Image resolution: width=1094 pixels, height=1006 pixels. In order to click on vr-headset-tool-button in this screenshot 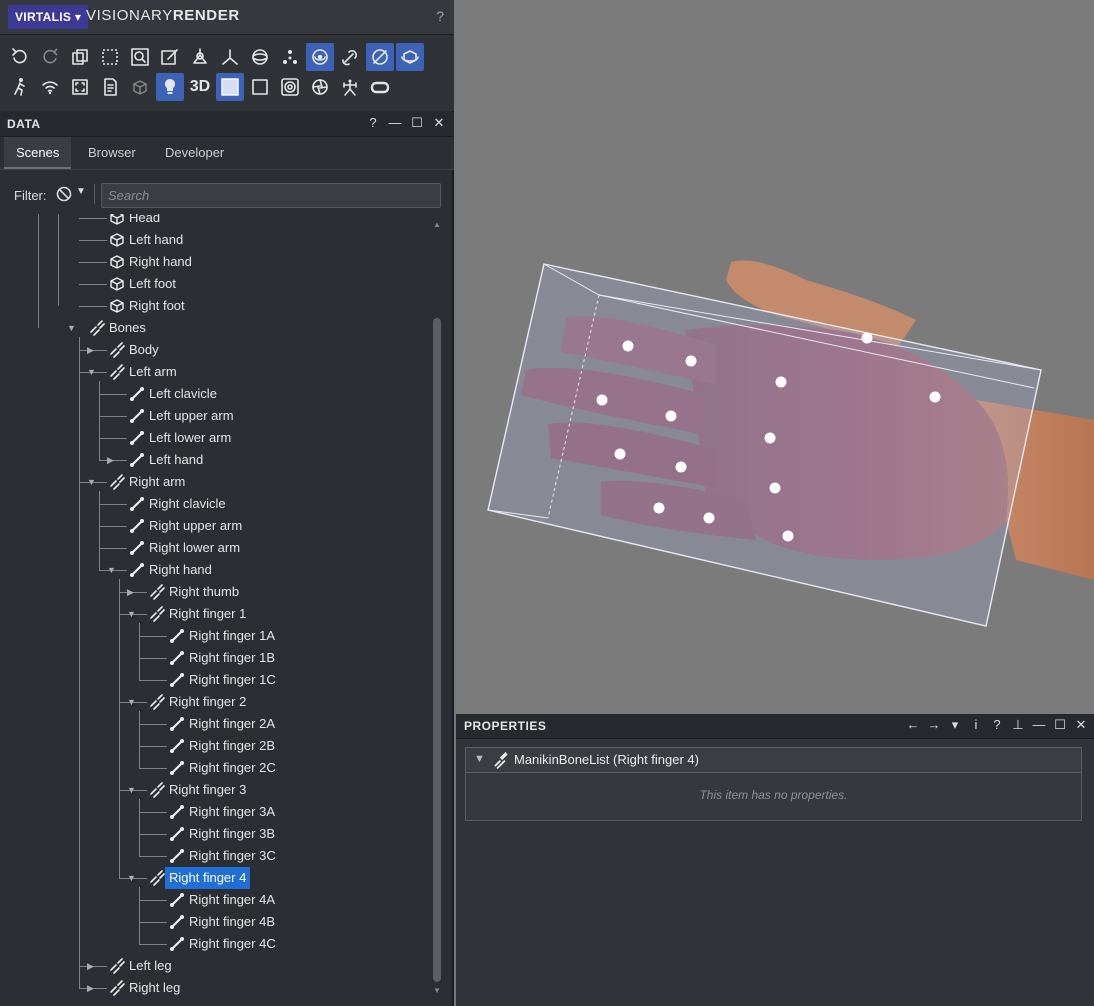, I will do `click(380, 87)`.